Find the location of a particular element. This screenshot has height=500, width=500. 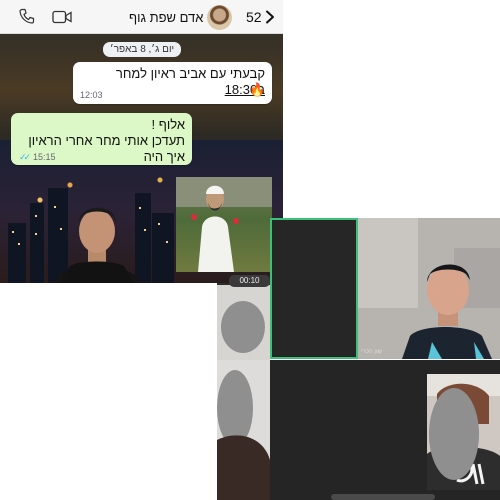

contact-avatar is located at coordinates (219, 17).